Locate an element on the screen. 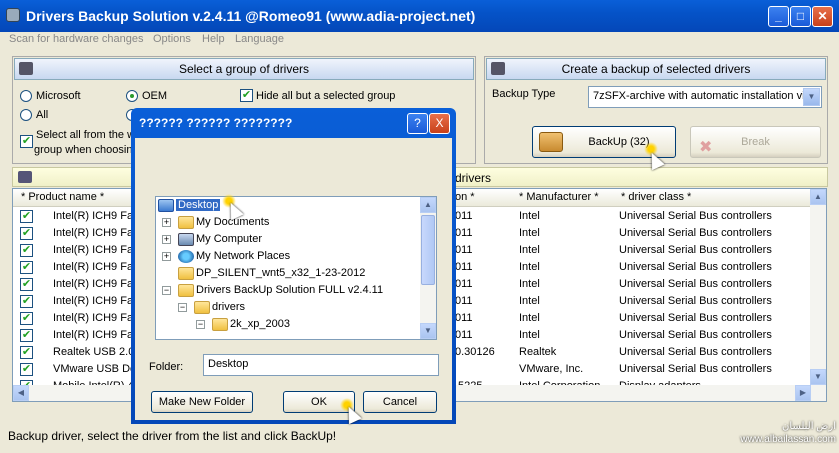 This screenshot has height=453, width=839. cell-manufacturer: Realtek is located at coordinates (538, 352).